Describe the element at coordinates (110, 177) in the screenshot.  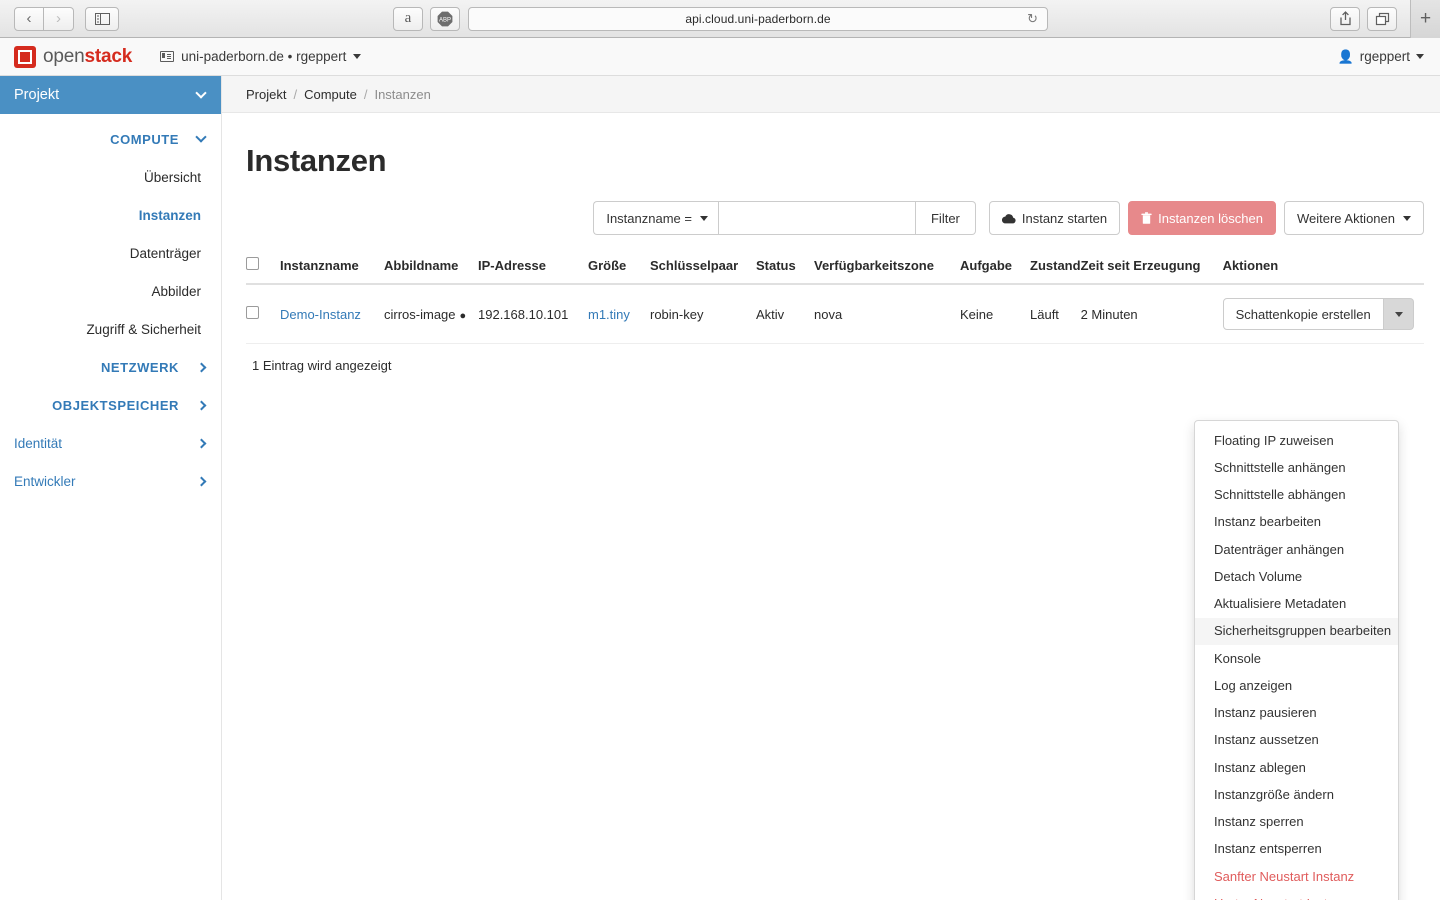
I see `sidebar-item-uebersicht: Übersicht` at that location.